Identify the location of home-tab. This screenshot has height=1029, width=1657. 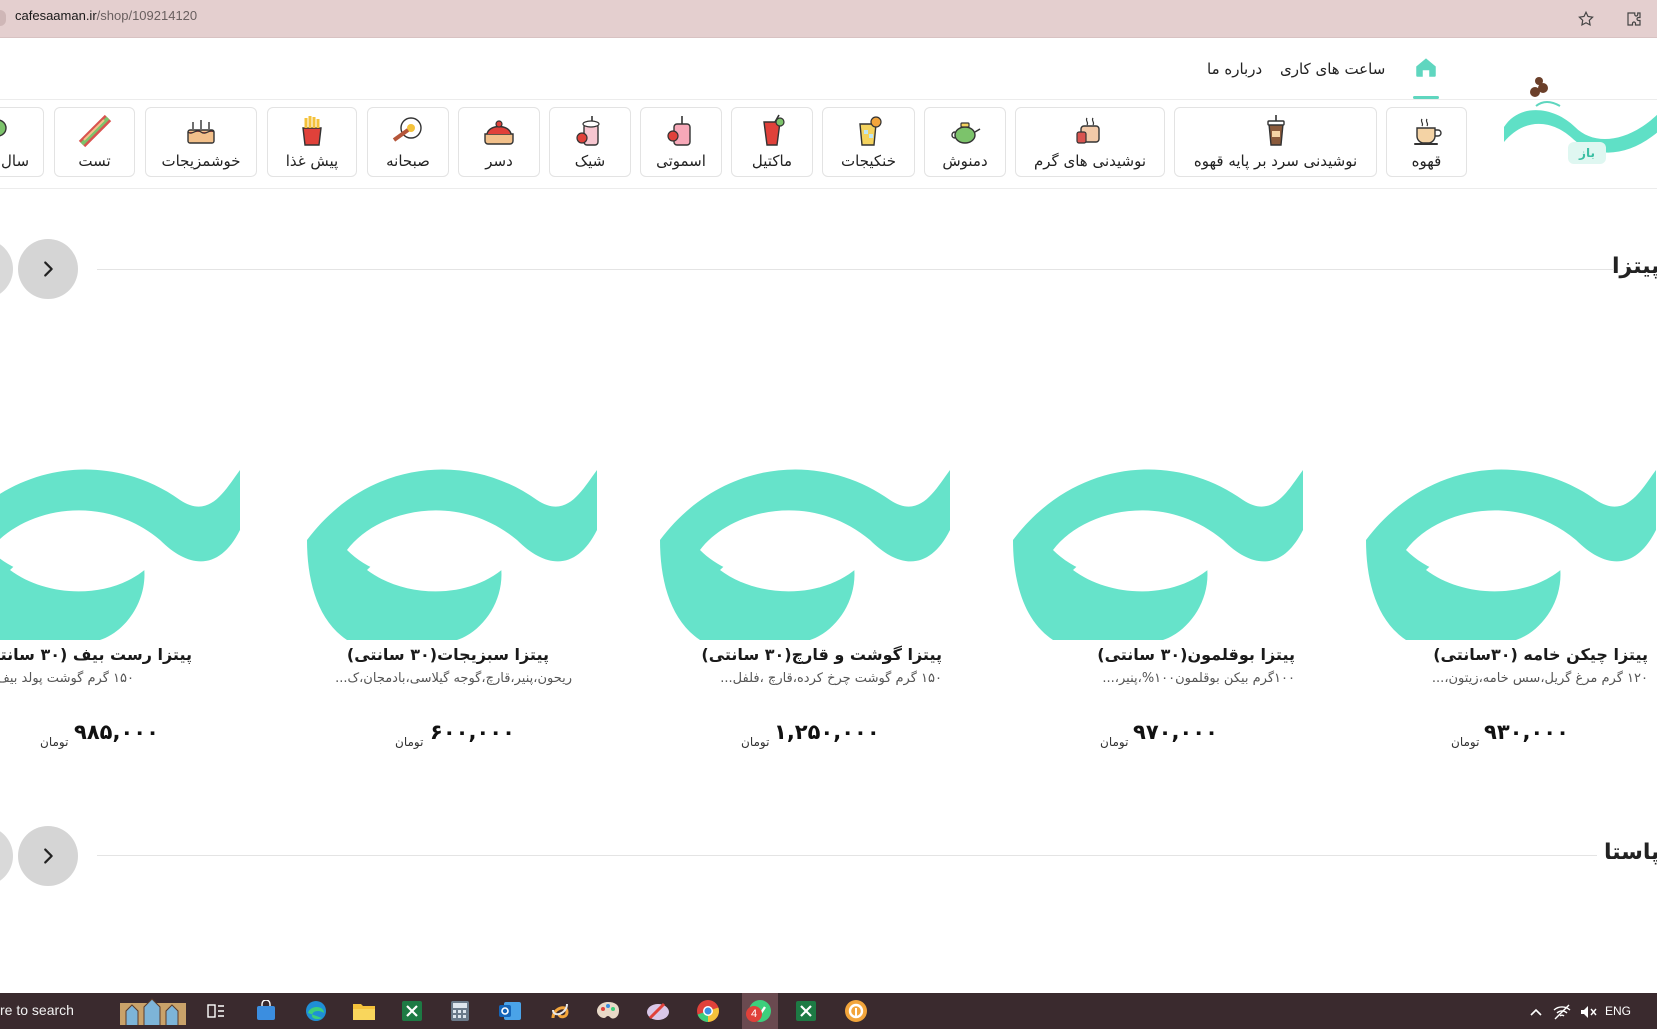
(1427, 77).